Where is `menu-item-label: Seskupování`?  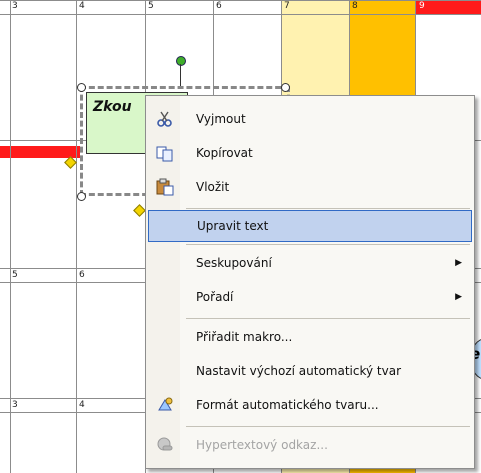
menu-item-label: Seskupování is located at coordinates (234, 263).